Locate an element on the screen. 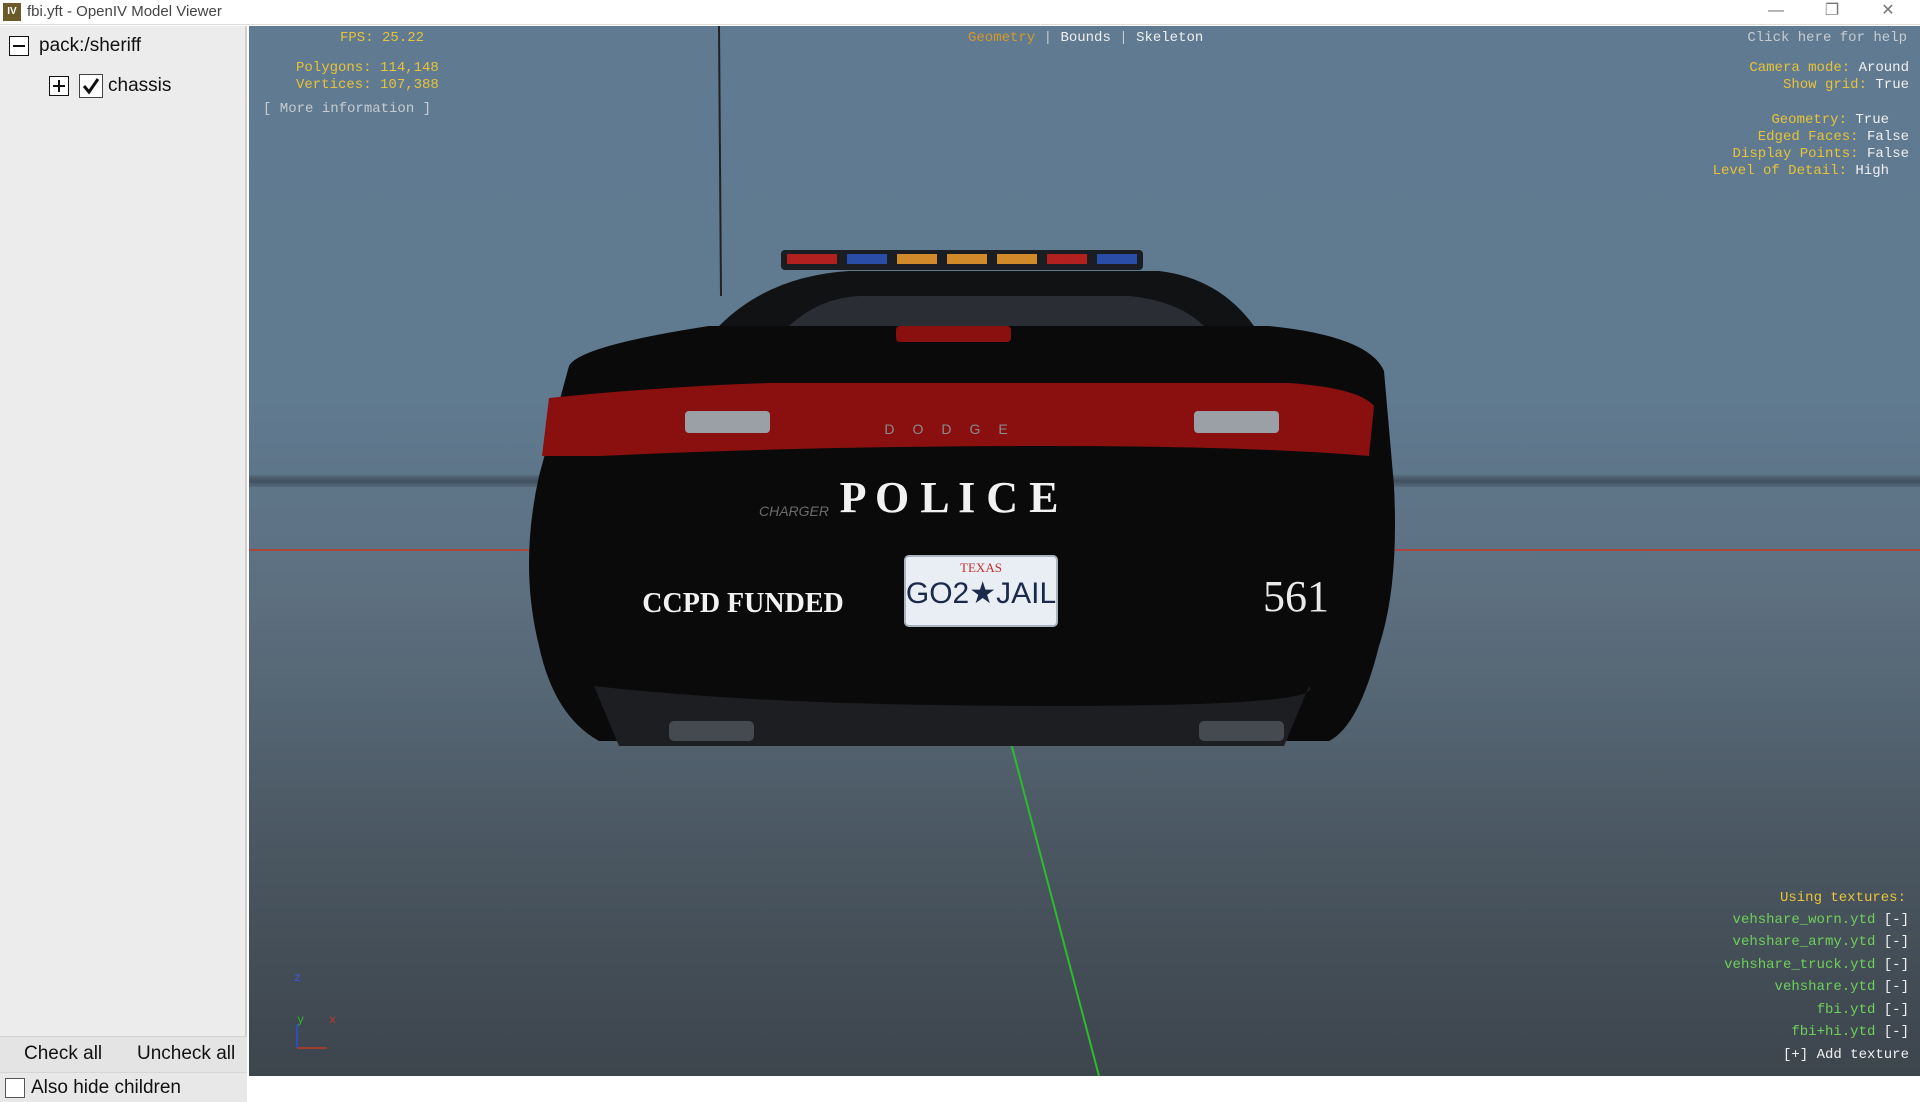 This screenshot has height=1102, width=1920. plate-state: TEXAS is located at coordinates (981, 567).